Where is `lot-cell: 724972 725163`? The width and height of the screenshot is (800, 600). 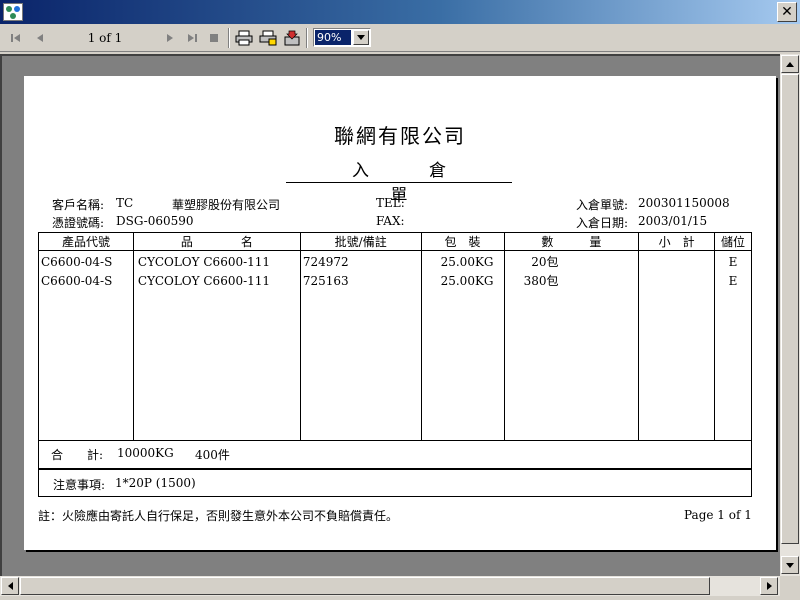 lot-cell: 724972 725163 is located at coordinates (360, 345).